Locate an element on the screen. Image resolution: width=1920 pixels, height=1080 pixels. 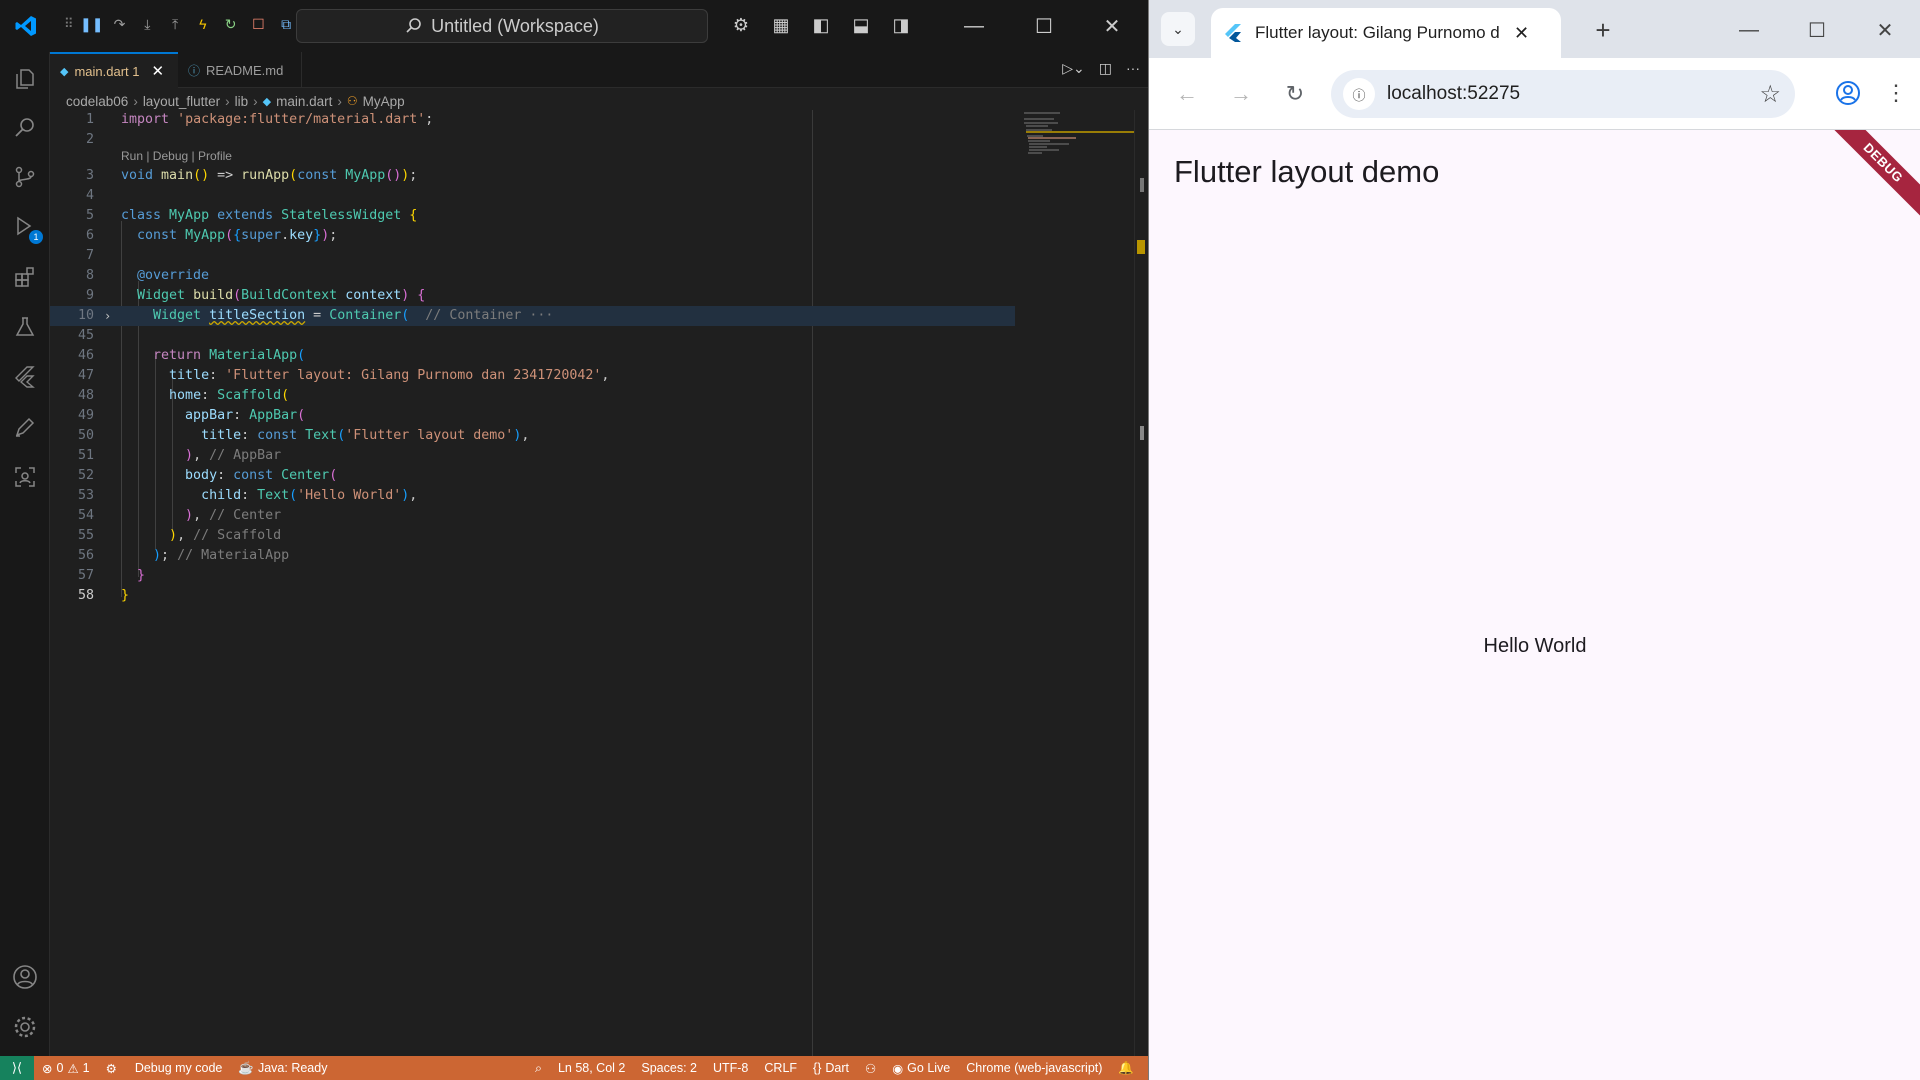
debug-target: Chrome (web-javascript) is located at coordinates (1034, 1068).